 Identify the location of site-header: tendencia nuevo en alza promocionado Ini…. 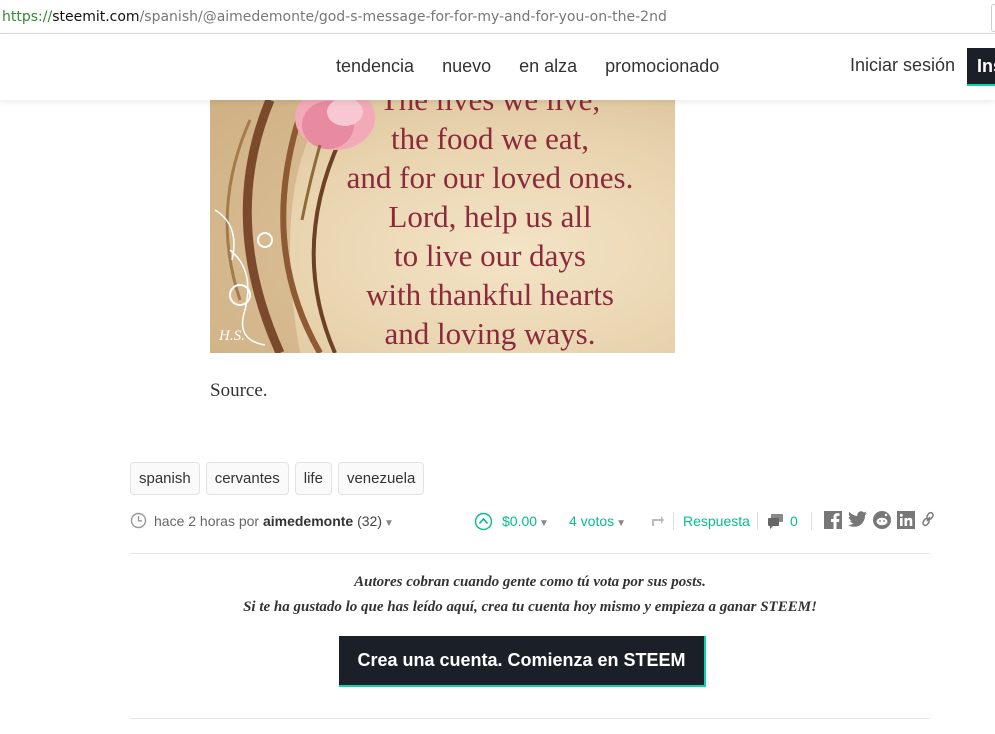
(497, 67).